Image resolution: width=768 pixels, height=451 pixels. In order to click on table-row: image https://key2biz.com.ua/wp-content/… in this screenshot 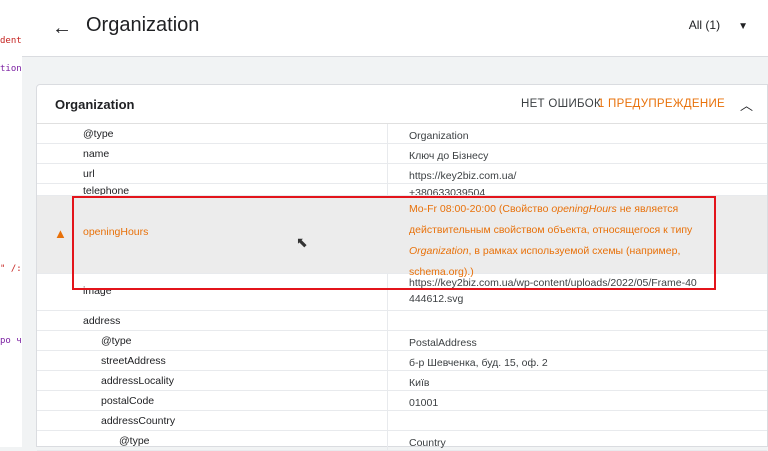, I will do `click(402, 292)`.